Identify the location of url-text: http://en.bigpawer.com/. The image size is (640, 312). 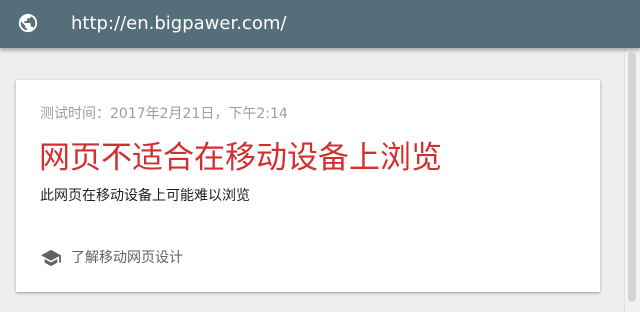
(178, 24).